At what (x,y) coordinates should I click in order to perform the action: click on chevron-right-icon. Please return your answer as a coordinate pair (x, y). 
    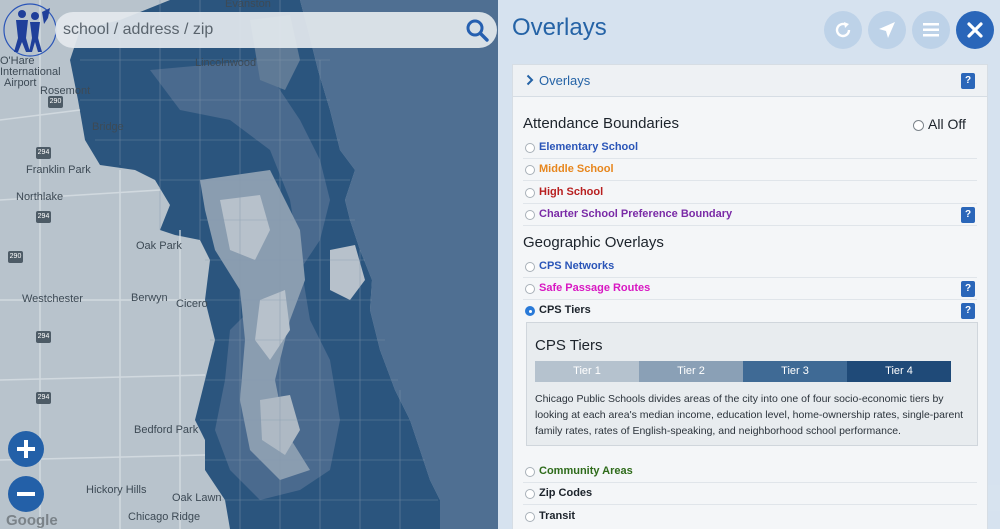
    Looking at the image, I should click on (530, 80).